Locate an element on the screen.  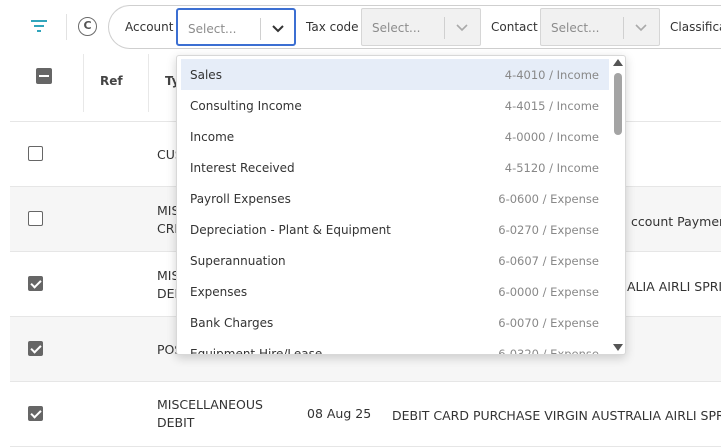
classification-filter-label: Classificati is located at coordinates (695, 27).